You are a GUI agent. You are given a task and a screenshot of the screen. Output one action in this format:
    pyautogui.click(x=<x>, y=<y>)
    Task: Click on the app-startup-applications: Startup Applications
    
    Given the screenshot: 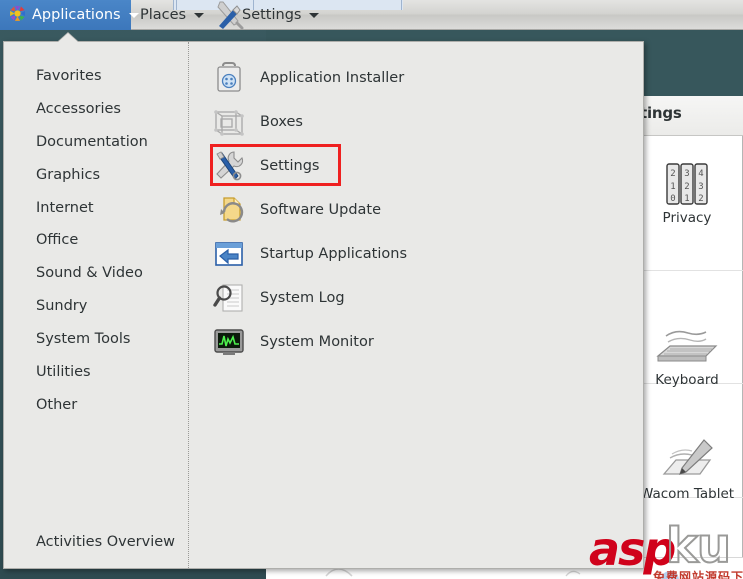 What is the action you would take?
    pyautogui.click(x=309, y=254)
    